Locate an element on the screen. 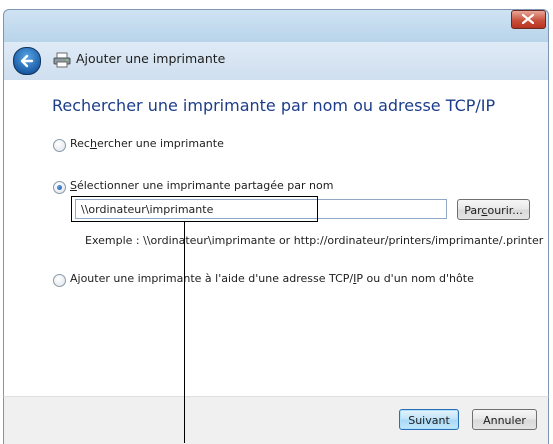  callout-box is located at coordinates (194, 209).